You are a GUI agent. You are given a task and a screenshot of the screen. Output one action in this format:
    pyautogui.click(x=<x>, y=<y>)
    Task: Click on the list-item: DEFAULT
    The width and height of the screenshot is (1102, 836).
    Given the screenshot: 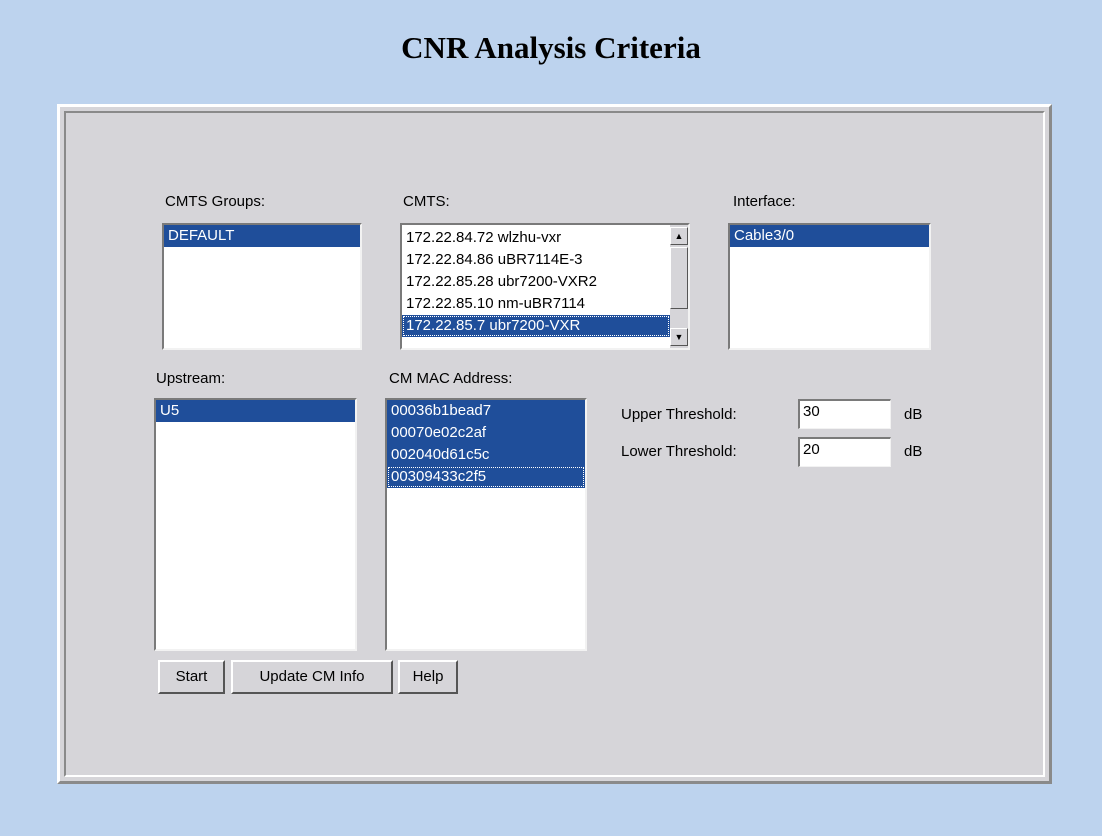 What is the action you would take?
    pyautogui.click(x=262, y=236)
    